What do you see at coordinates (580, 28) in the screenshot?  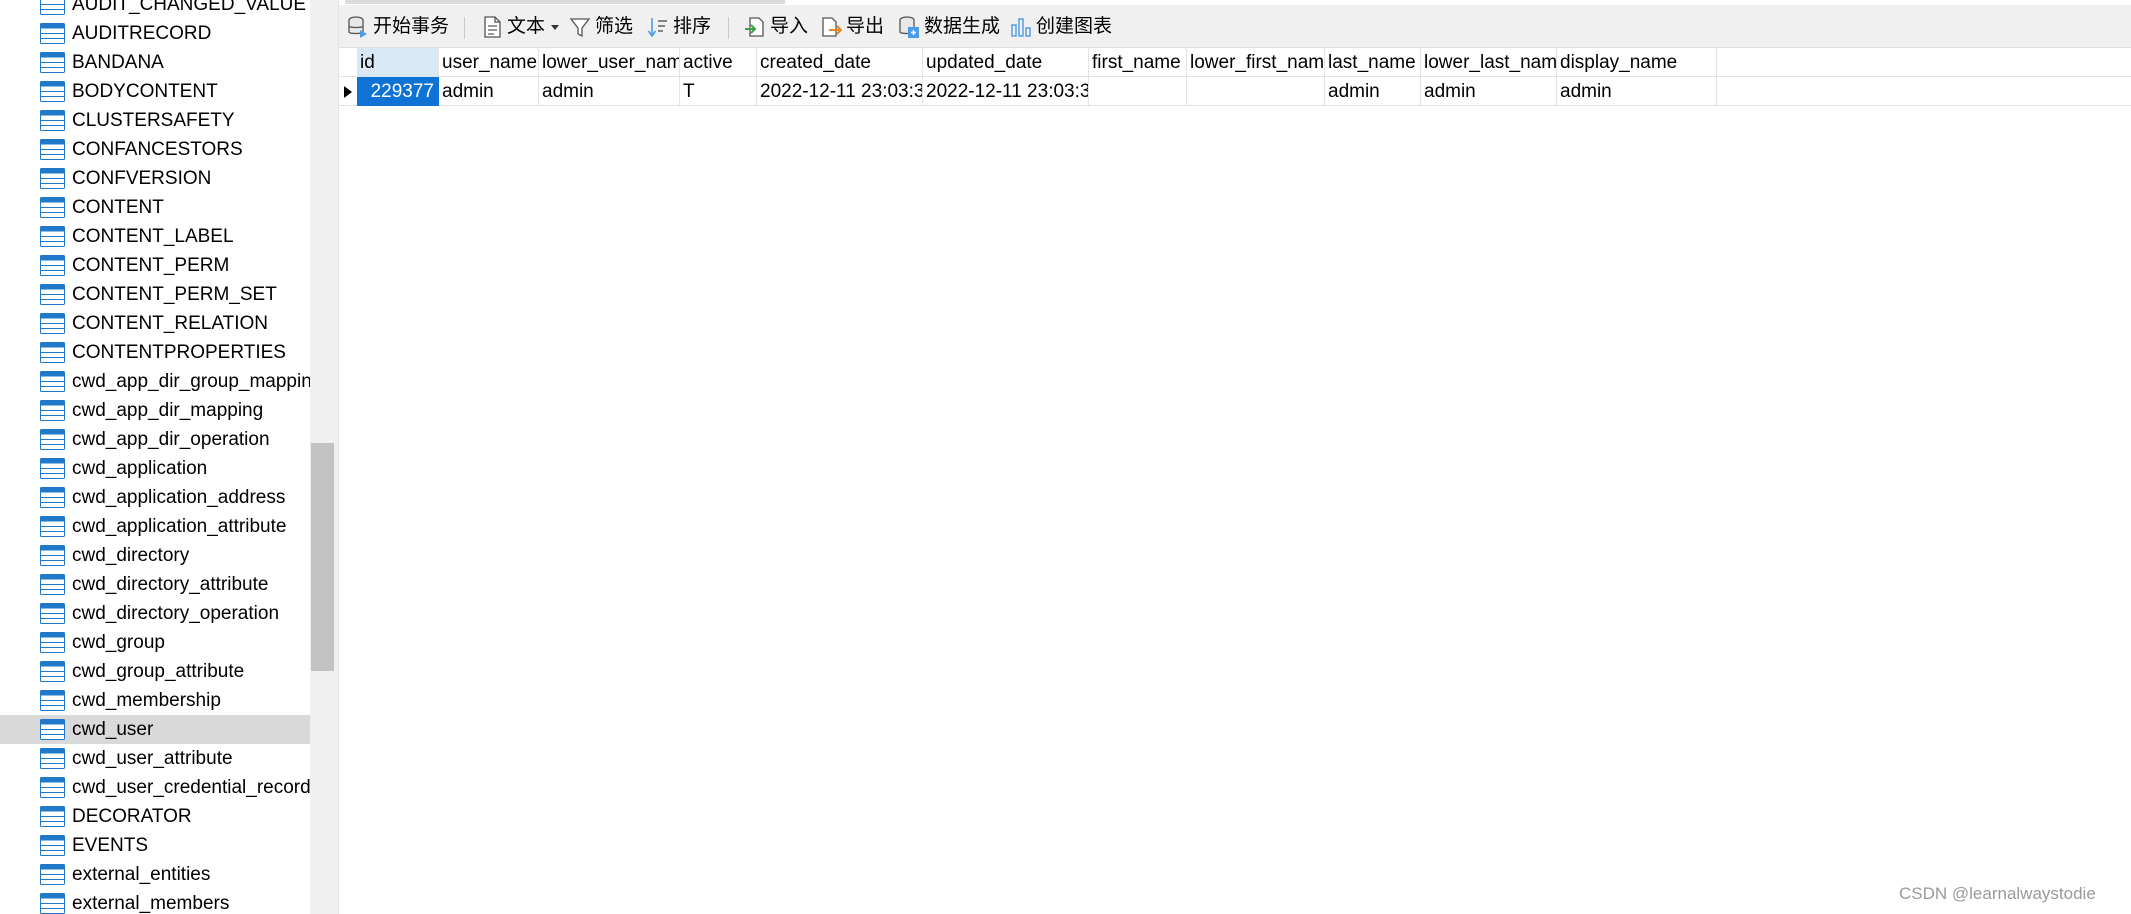 I see `filter-icon` at bounding box center [580, 28].